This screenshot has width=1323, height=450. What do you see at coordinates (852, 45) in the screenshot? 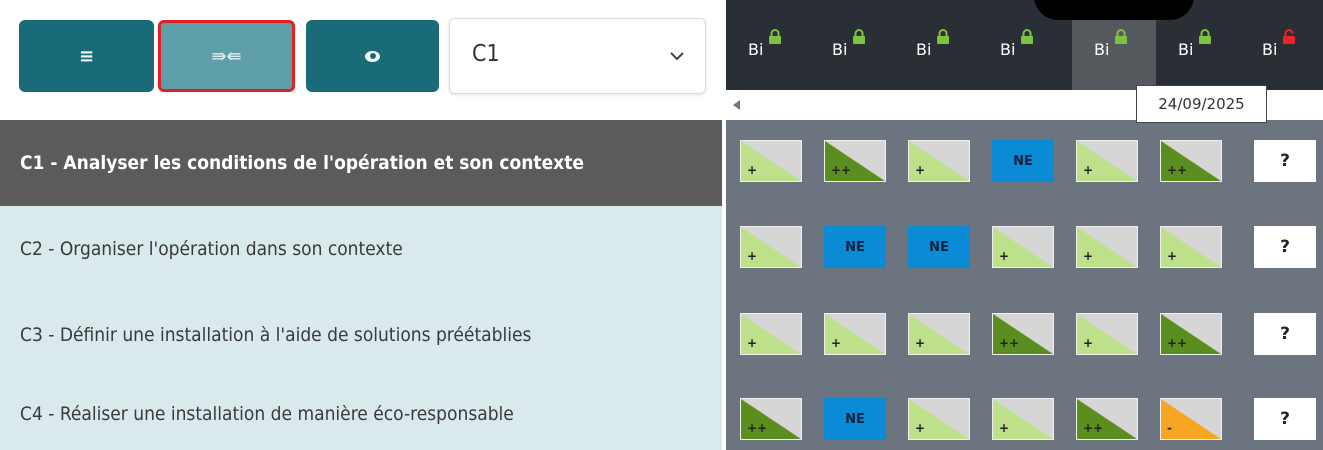
I see `evaluation-tab-2: Bi` at bounding box center [852, 45].